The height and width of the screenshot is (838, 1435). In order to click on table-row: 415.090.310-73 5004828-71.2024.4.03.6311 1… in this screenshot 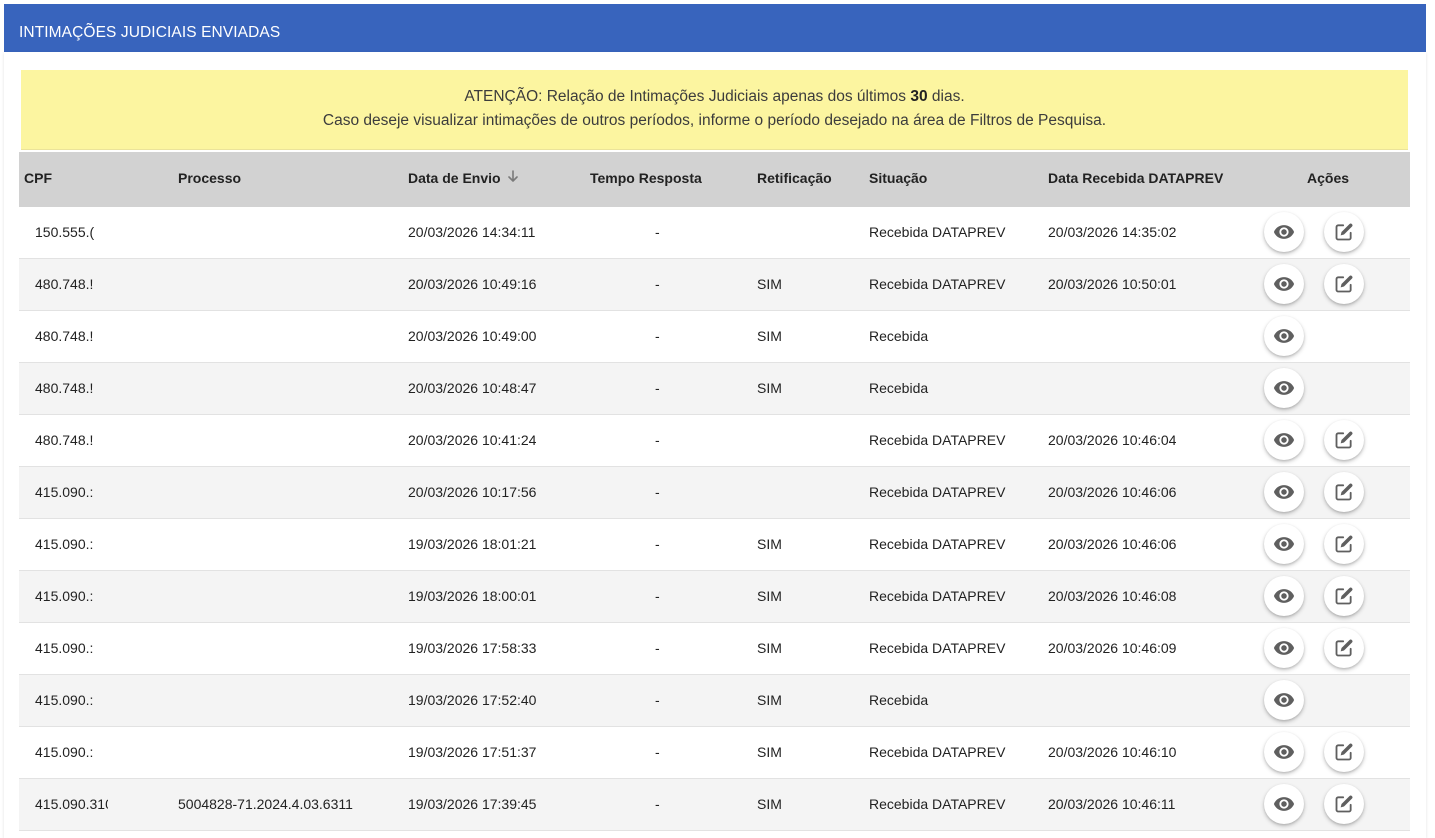, I will do `click(714, 805)`.